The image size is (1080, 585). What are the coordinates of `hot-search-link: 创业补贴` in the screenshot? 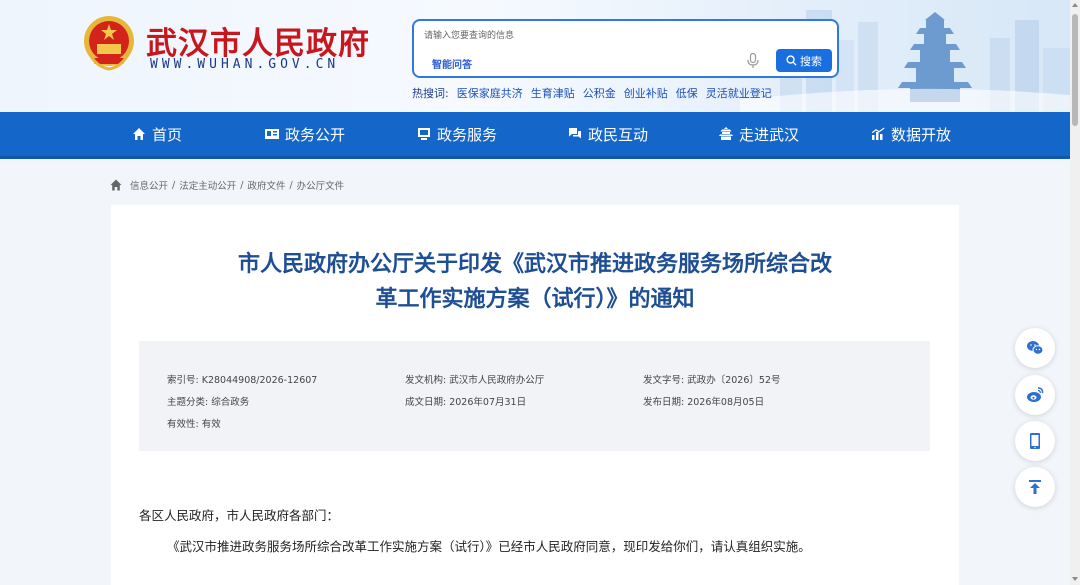 It's located at (646, 93).